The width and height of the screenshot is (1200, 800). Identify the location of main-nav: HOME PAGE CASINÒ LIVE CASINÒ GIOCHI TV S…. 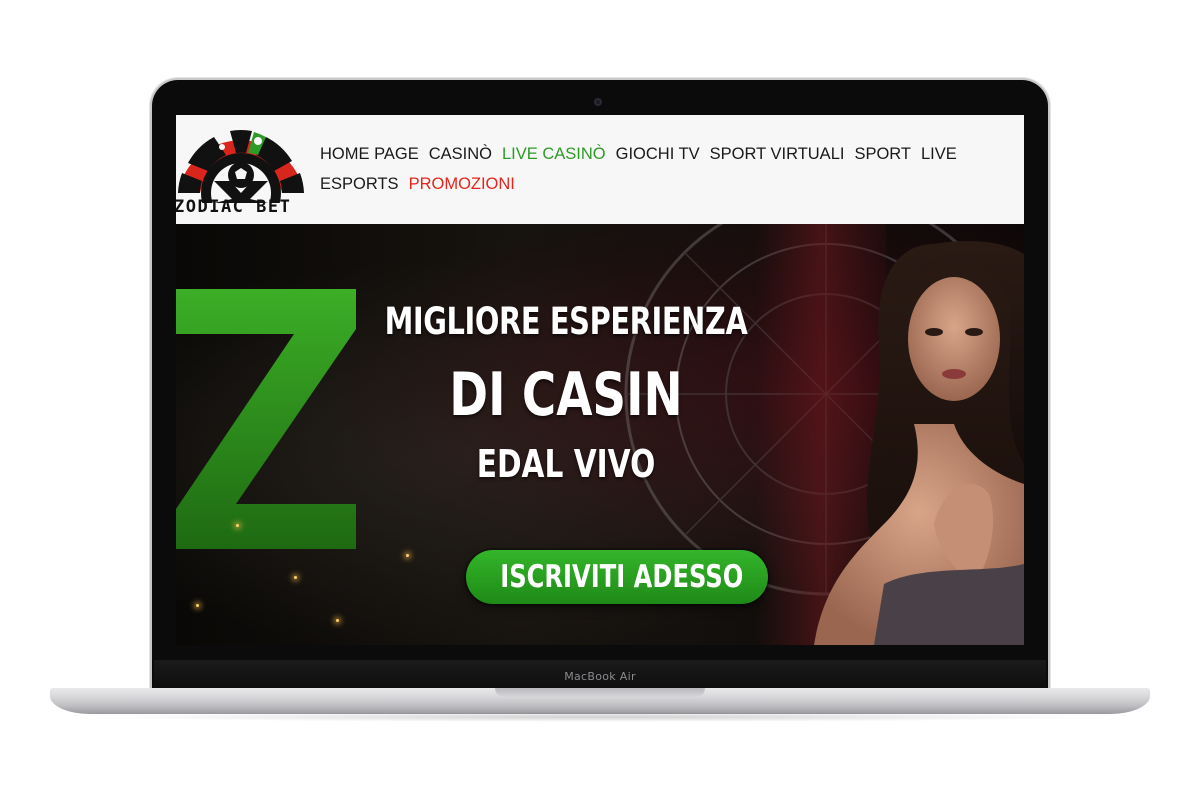
(670, 169).